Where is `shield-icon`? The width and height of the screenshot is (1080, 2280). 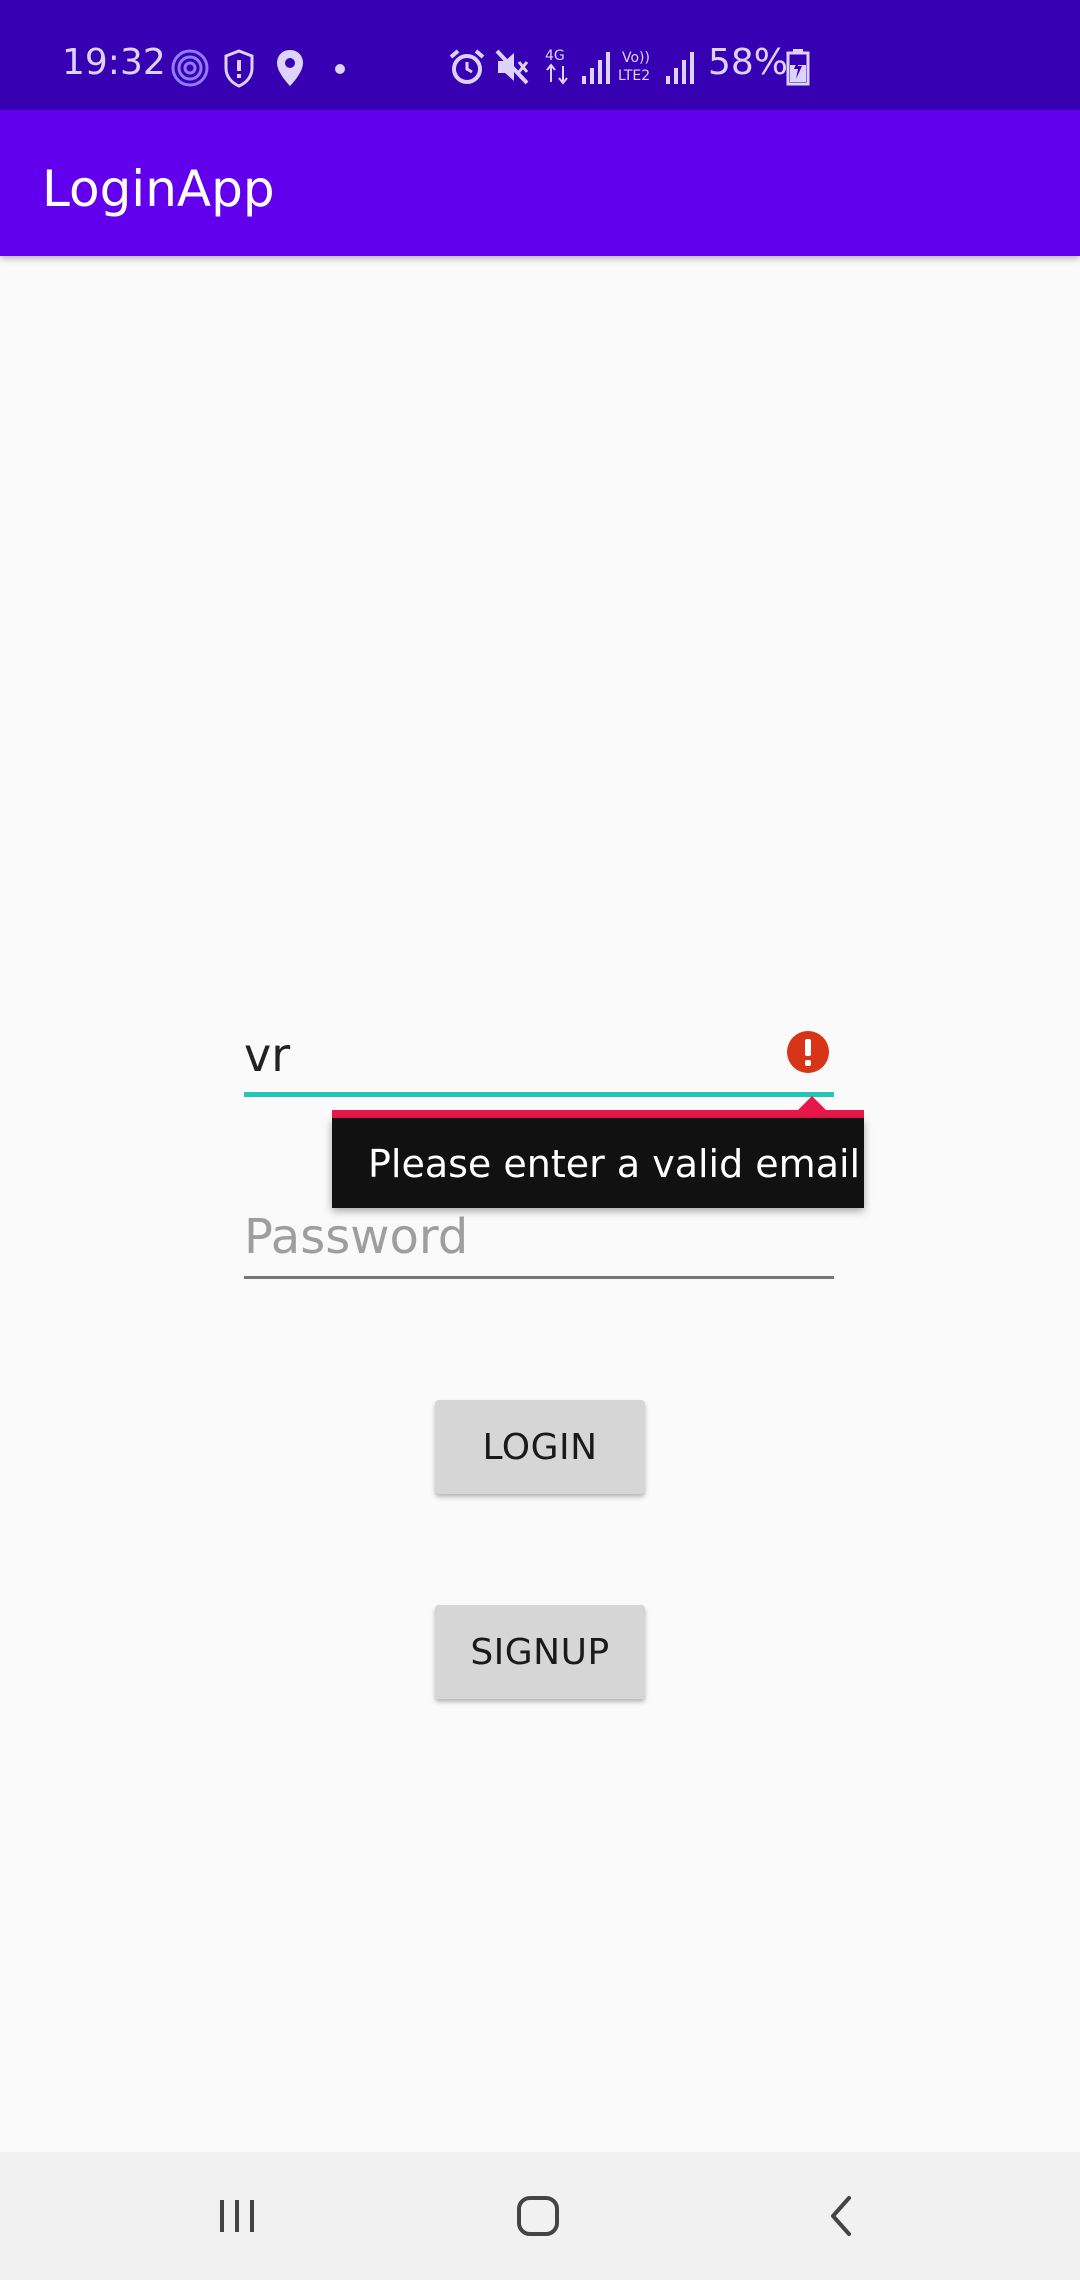
shield-icon is located at coordinates (239, 70).